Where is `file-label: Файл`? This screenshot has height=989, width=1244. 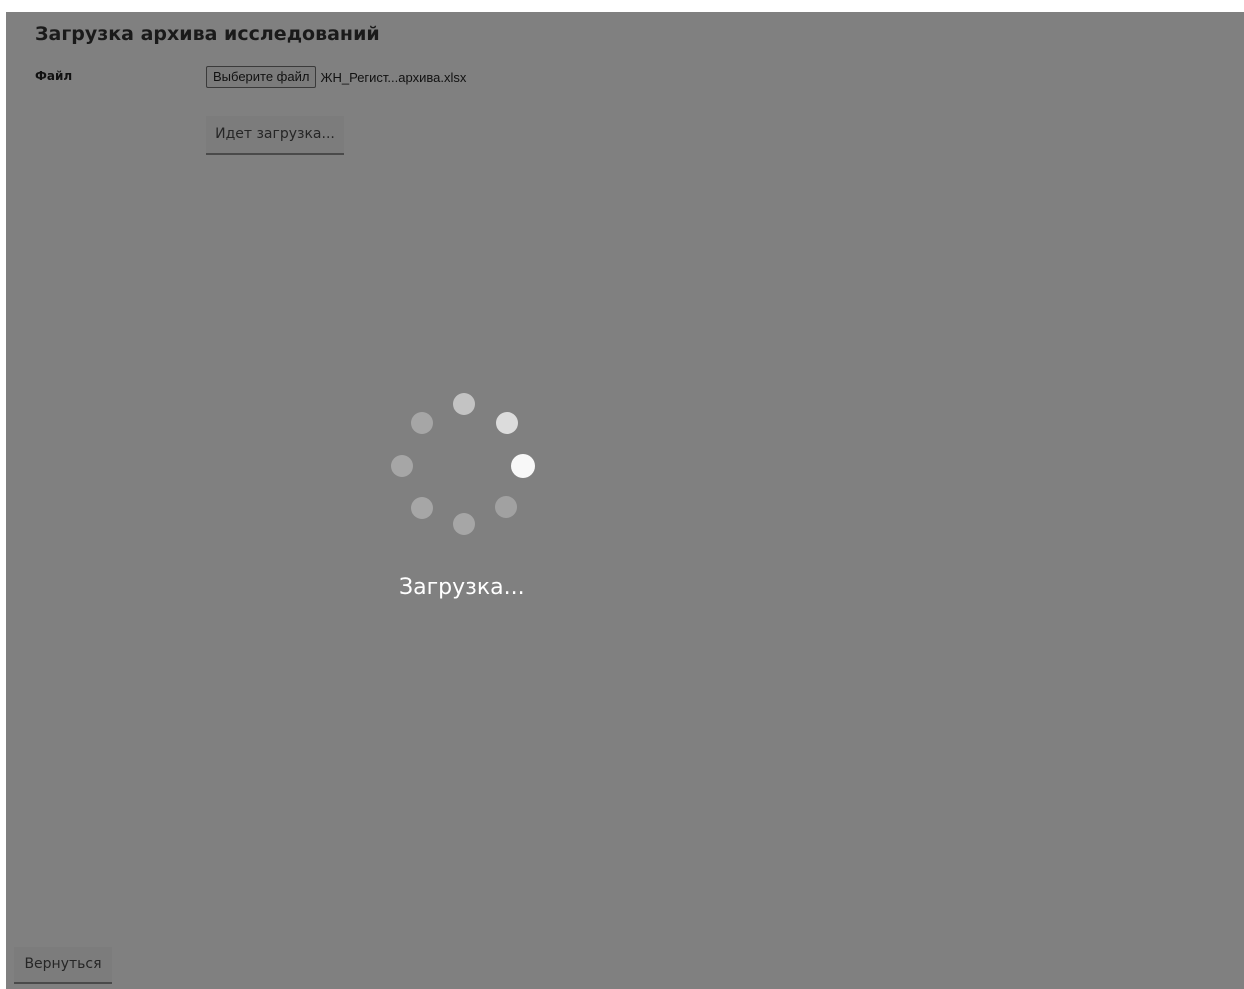 file-label: Файл is located at coordinates (54, 76).